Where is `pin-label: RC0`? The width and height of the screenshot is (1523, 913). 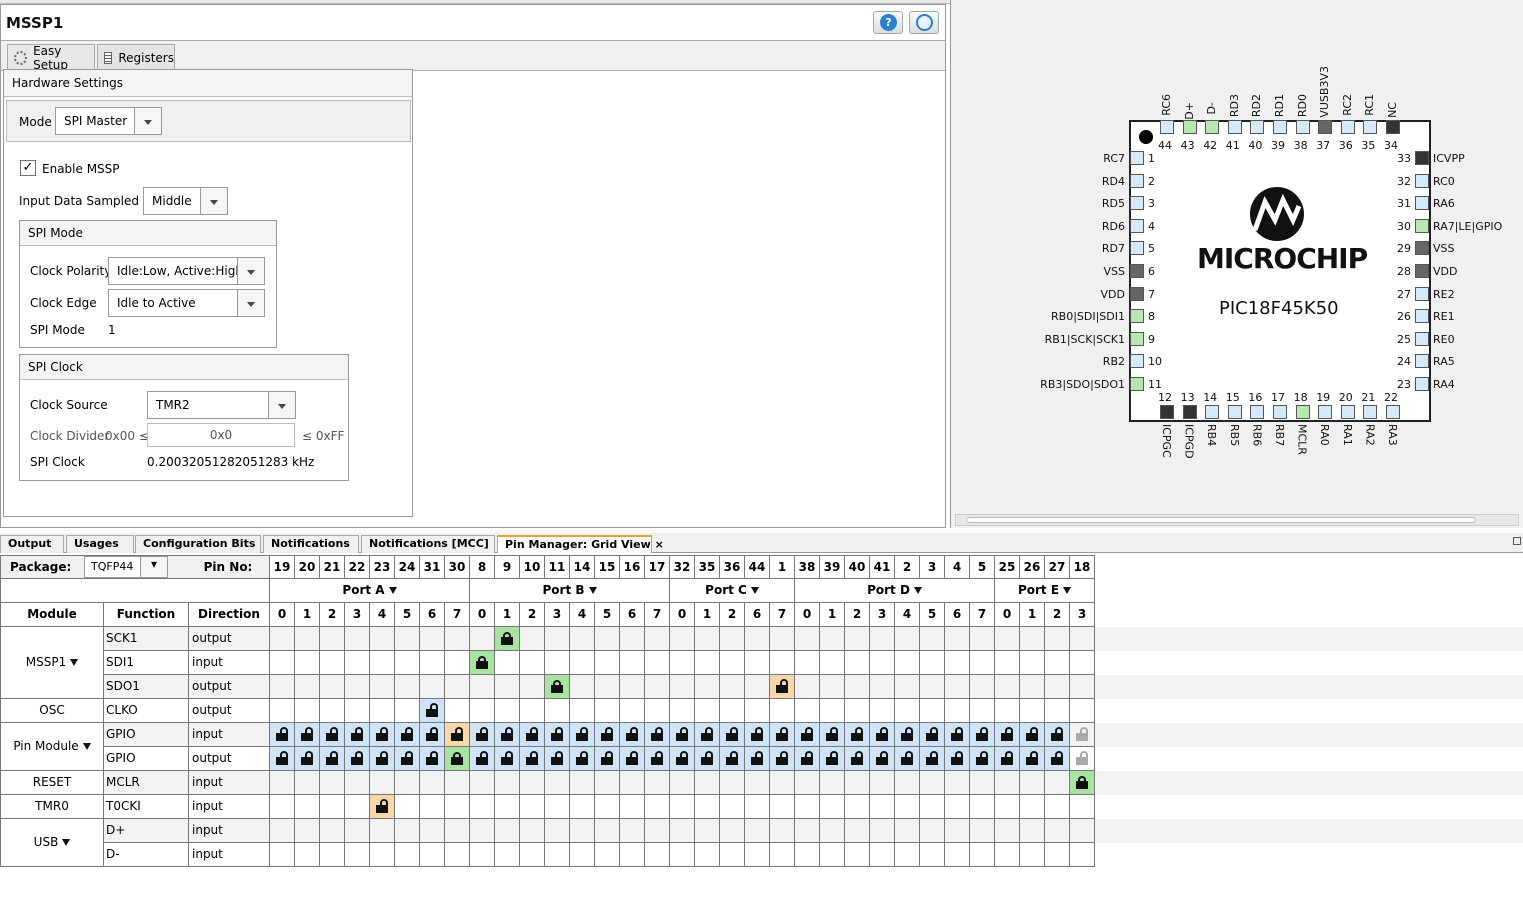
pin-label: RC0 is located at coordinates (1444, 181).